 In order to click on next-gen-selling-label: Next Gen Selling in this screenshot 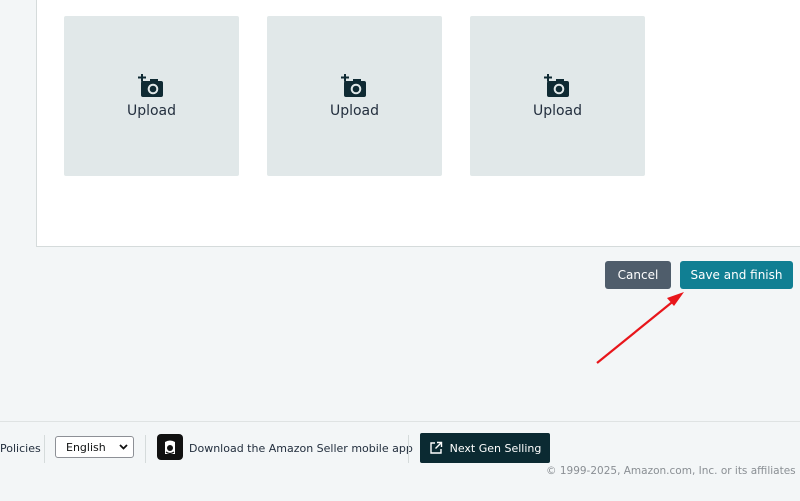, I will do `click(495, 448)`.